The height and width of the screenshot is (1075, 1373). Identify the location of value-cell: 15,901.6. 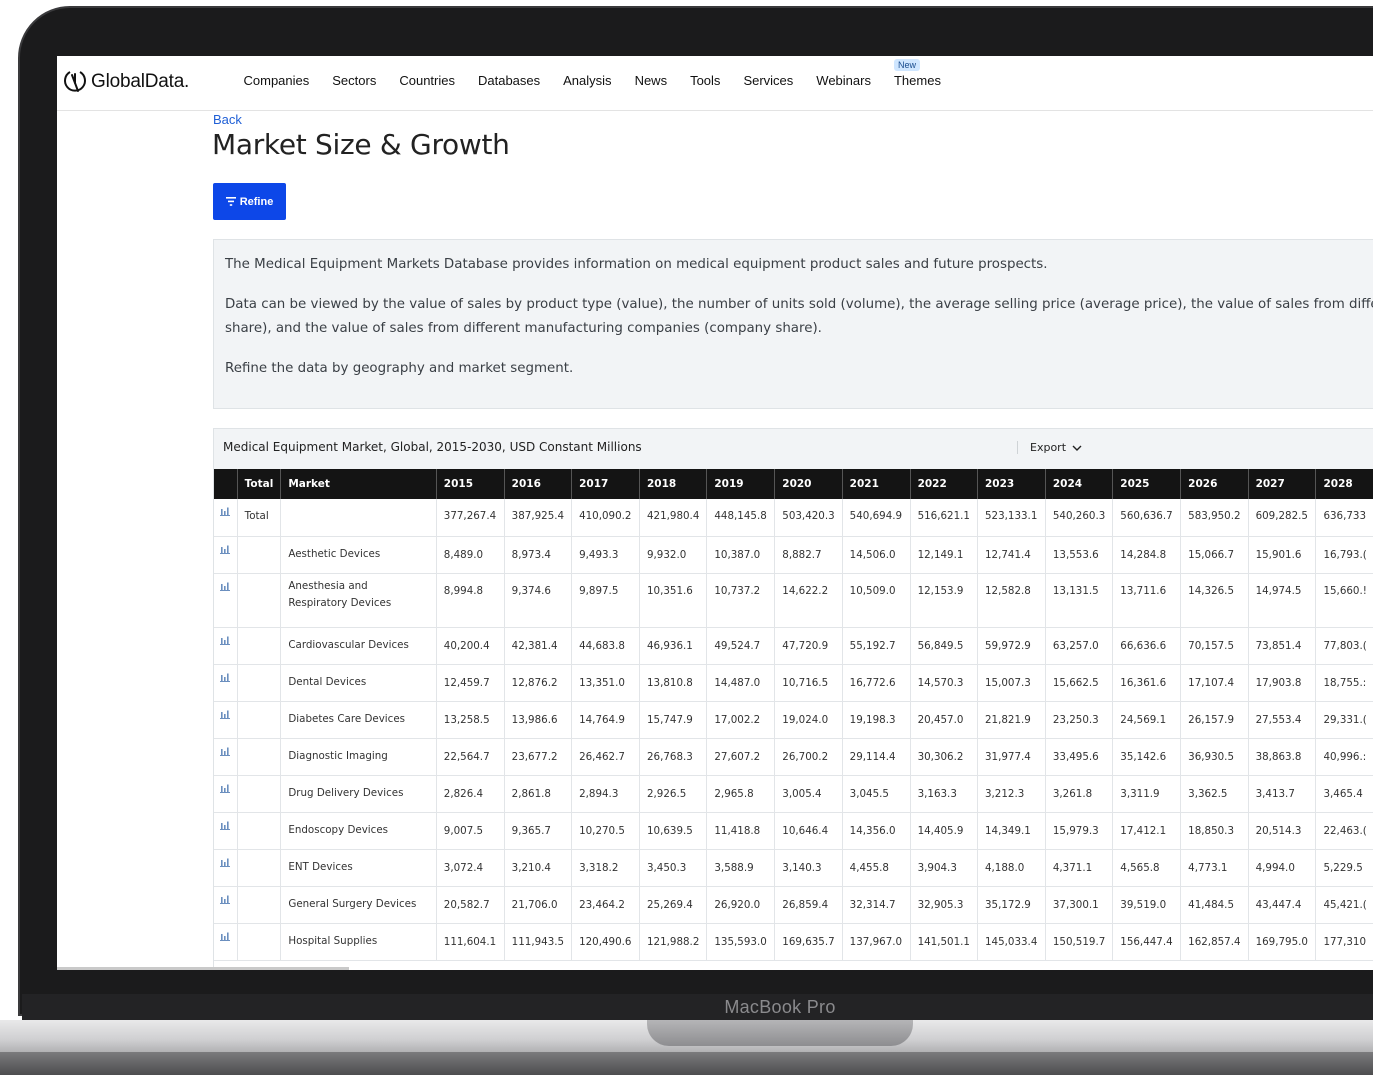
(1282, 555).